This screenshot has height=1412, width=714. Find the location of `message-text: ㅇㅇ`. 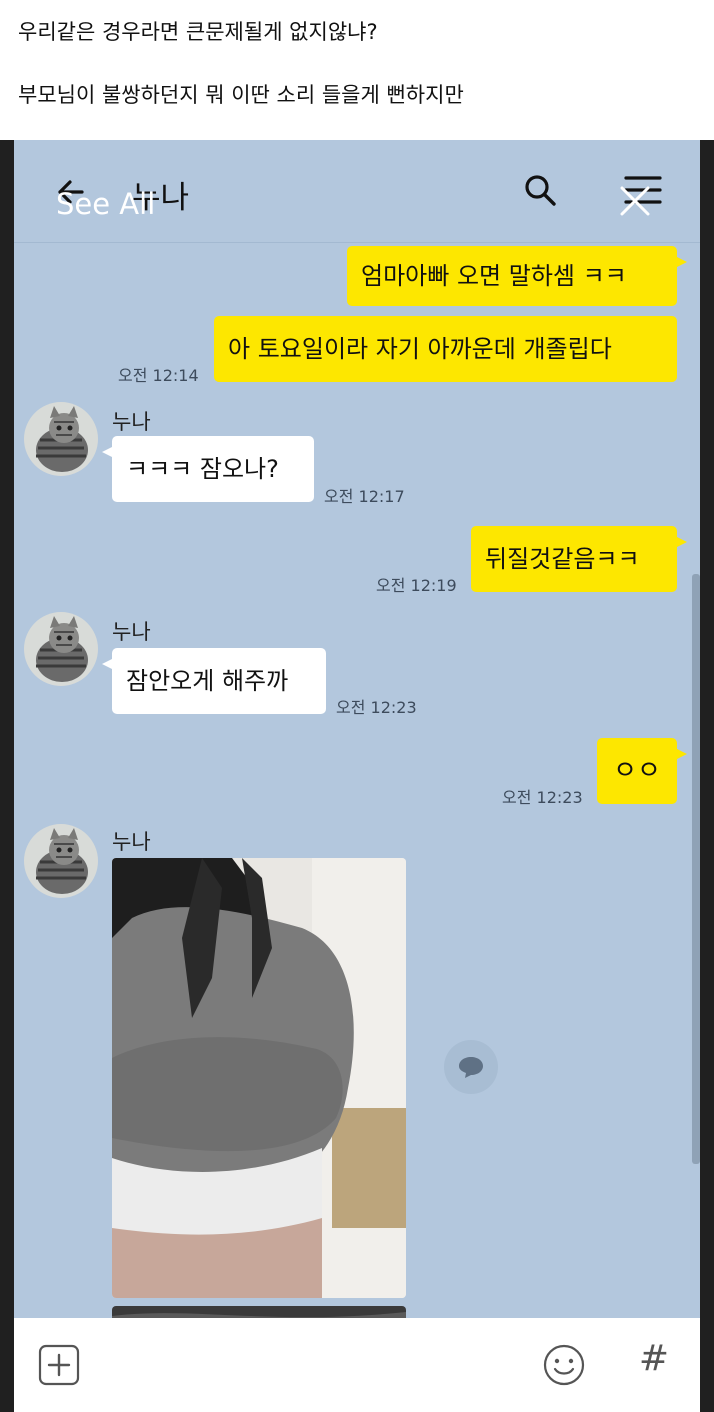

message-text: ㅇㅇ is located at coordinates (637, 771).